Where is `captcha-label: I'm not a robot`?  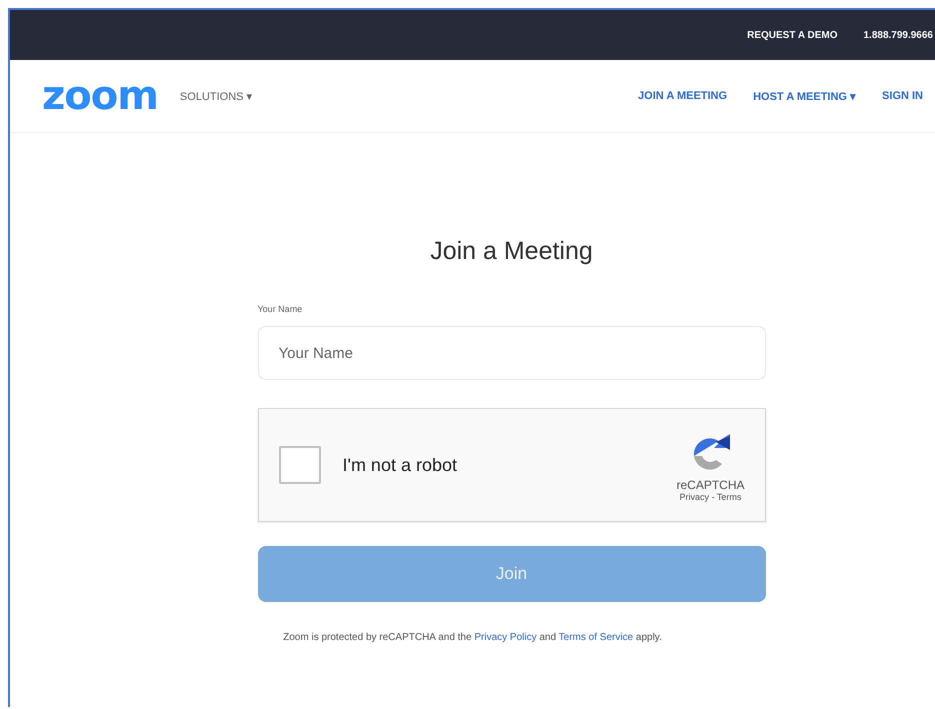
captcha-label: I'm not a robot is located at coordinates (399, 465).